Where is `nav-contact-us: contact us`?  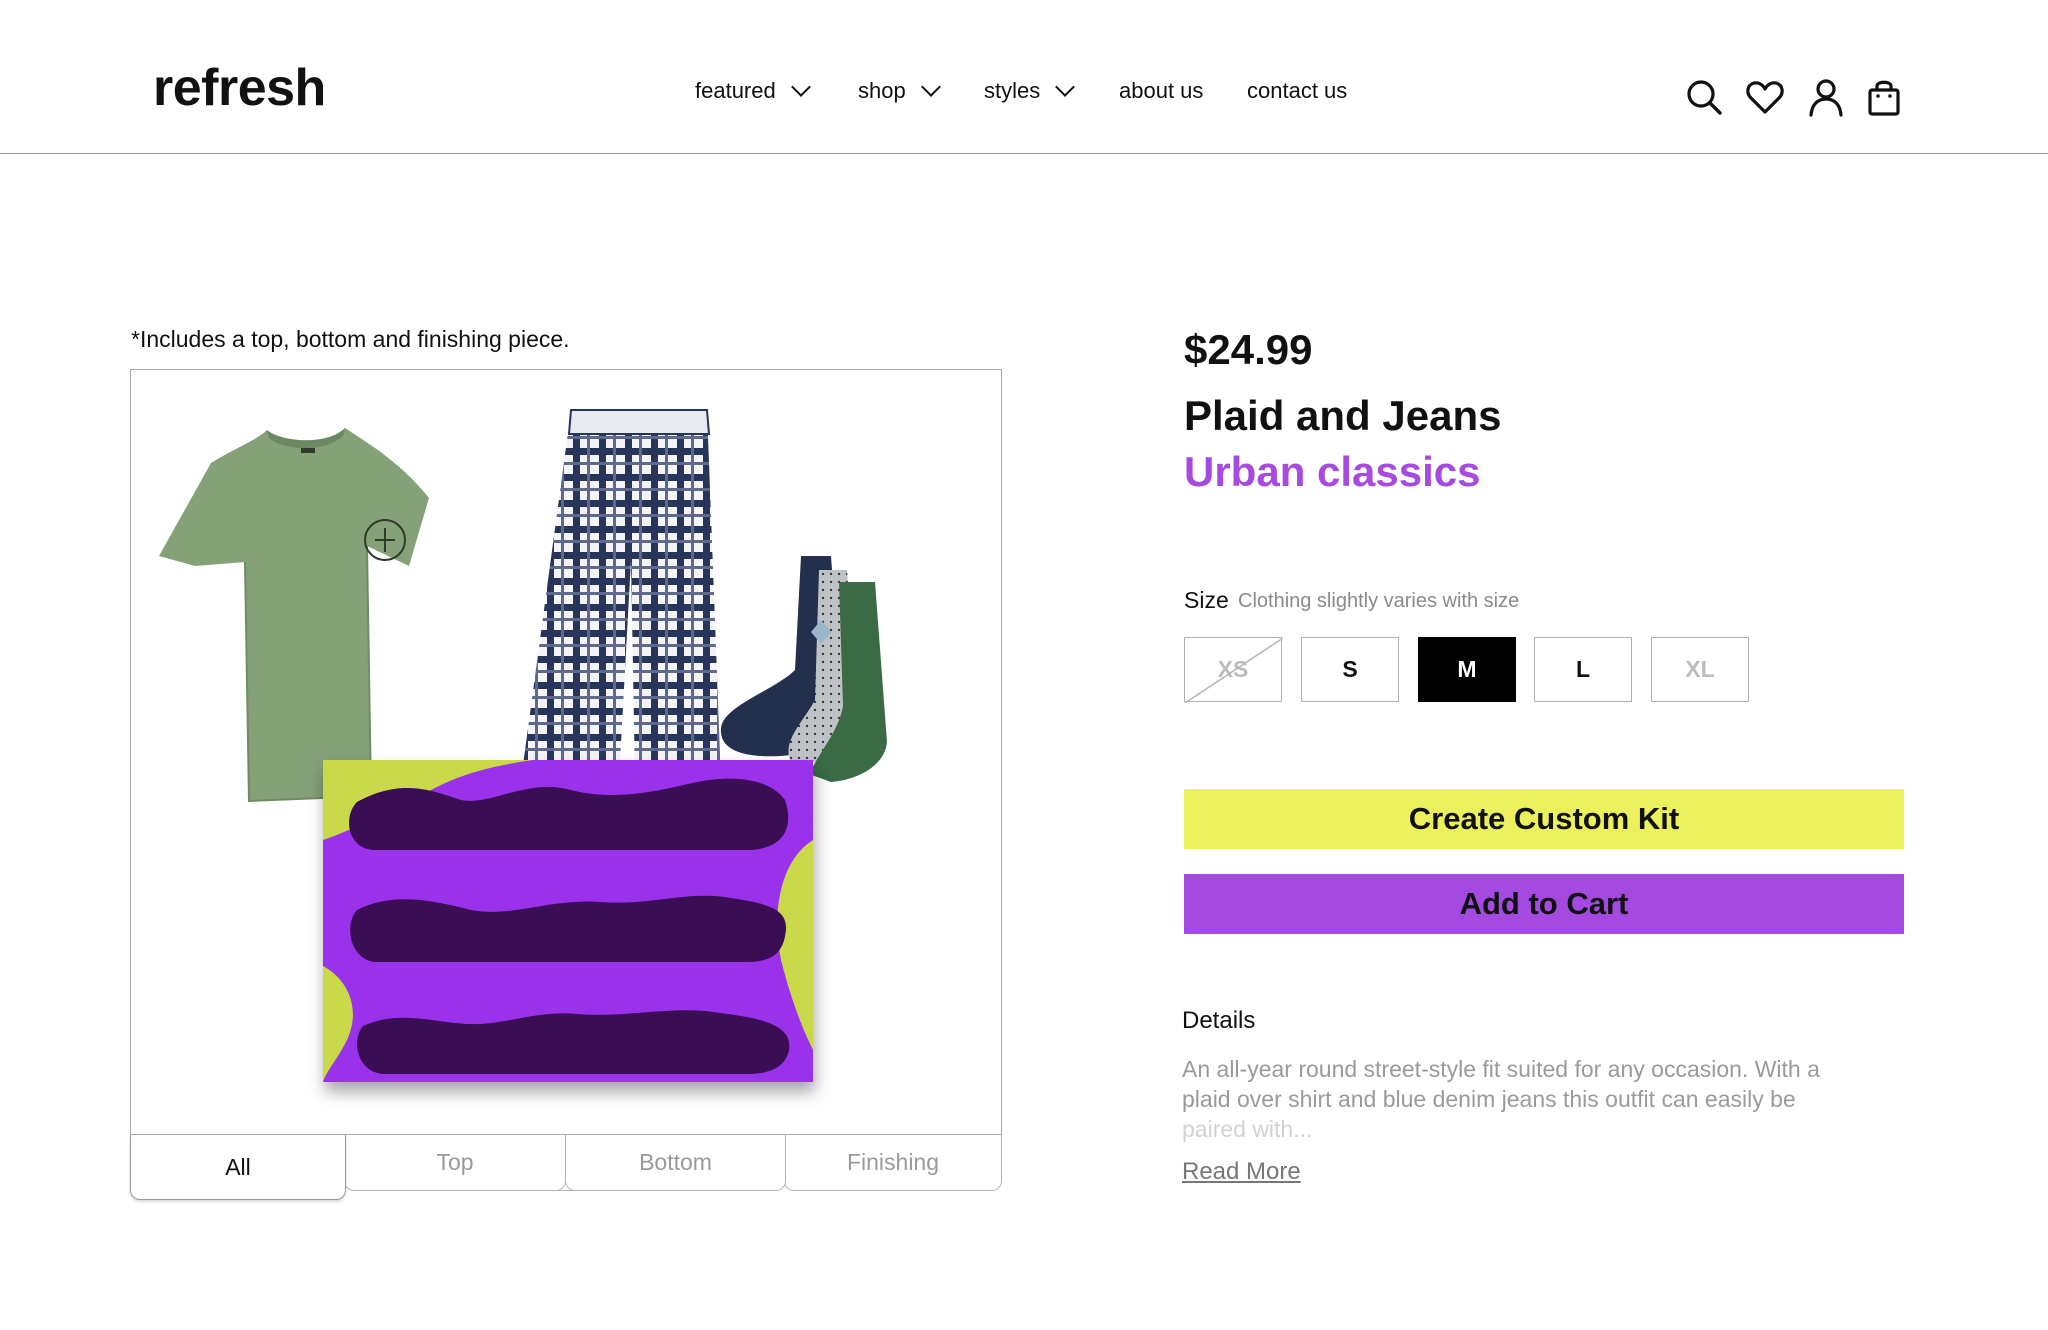
nav-contact-us: contact us is located at coordinates (1297, 91).